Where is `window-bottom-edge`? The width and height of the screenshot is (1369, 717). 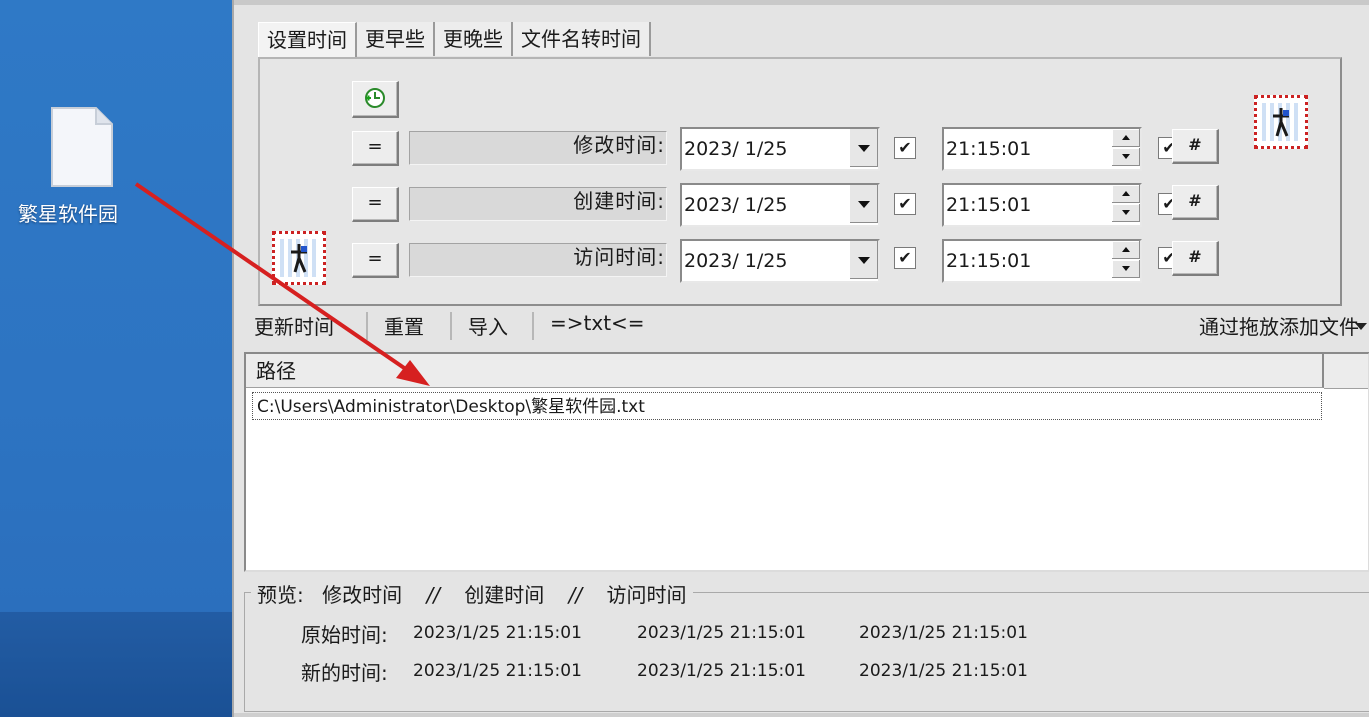 window-bottom-edge is located at coordinates (801, 715).